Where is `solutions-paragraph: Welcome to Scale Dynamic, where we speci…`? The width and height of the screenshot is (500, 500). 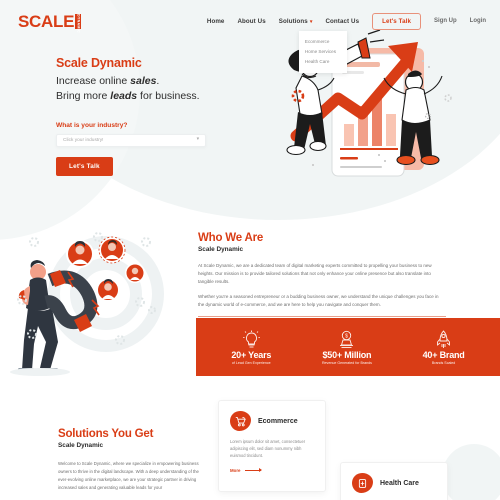 solutions-paragraph: Welcome to Scale Dynamic, where we speci… is located at coordinates (128, 475).